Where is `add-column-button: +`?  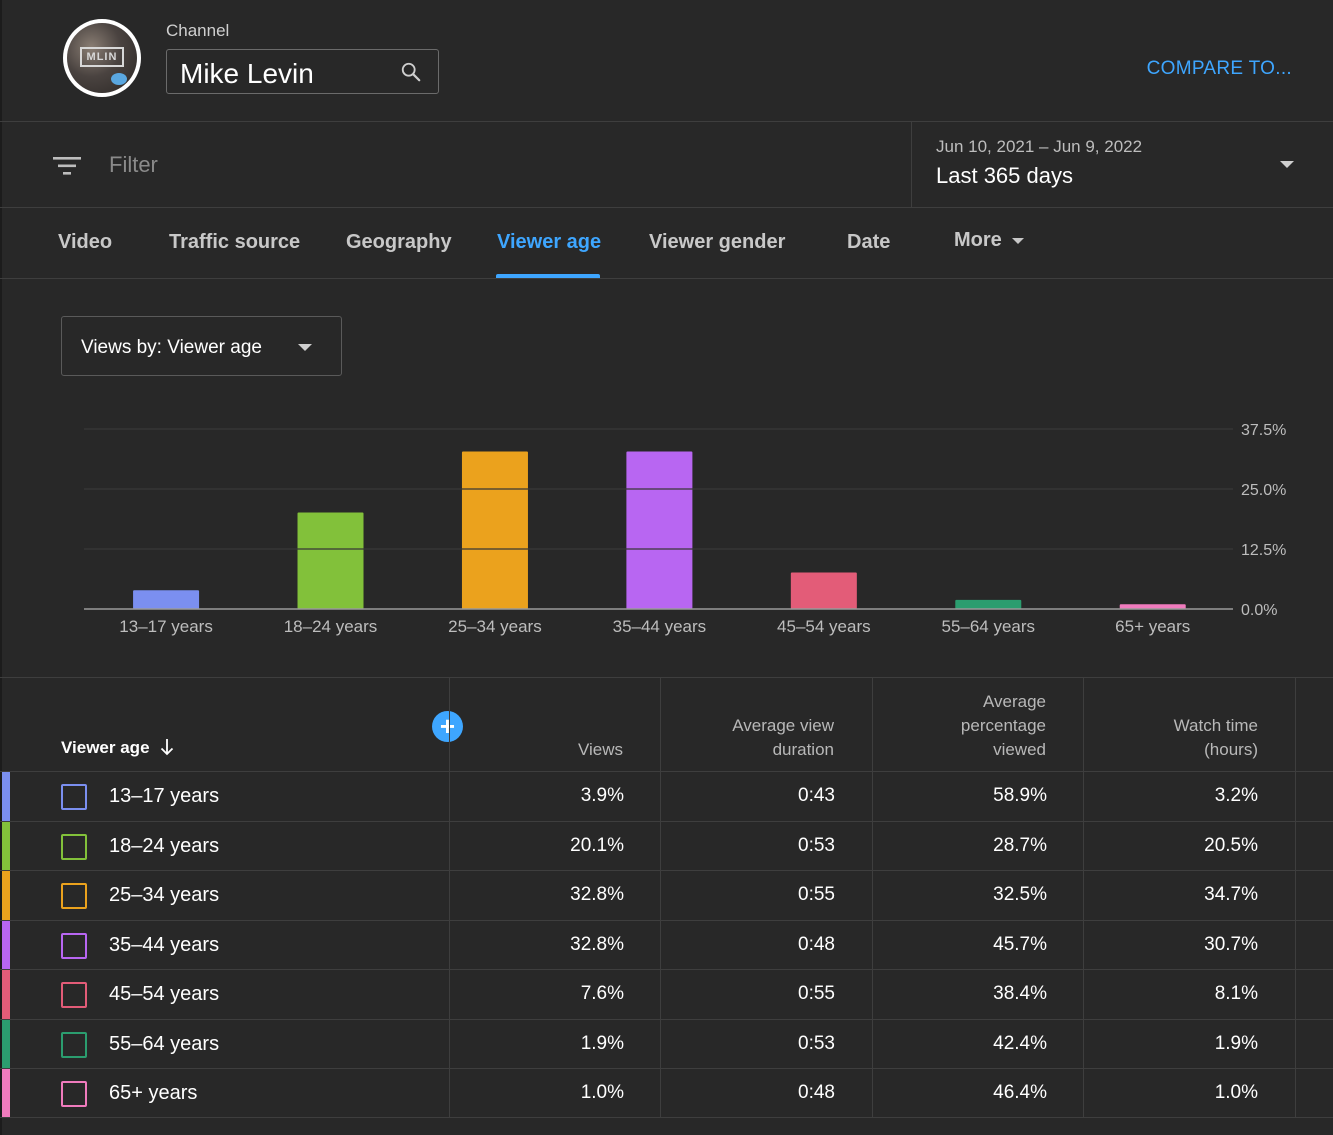
add-column-button: + is located at coordinates (447, 726).